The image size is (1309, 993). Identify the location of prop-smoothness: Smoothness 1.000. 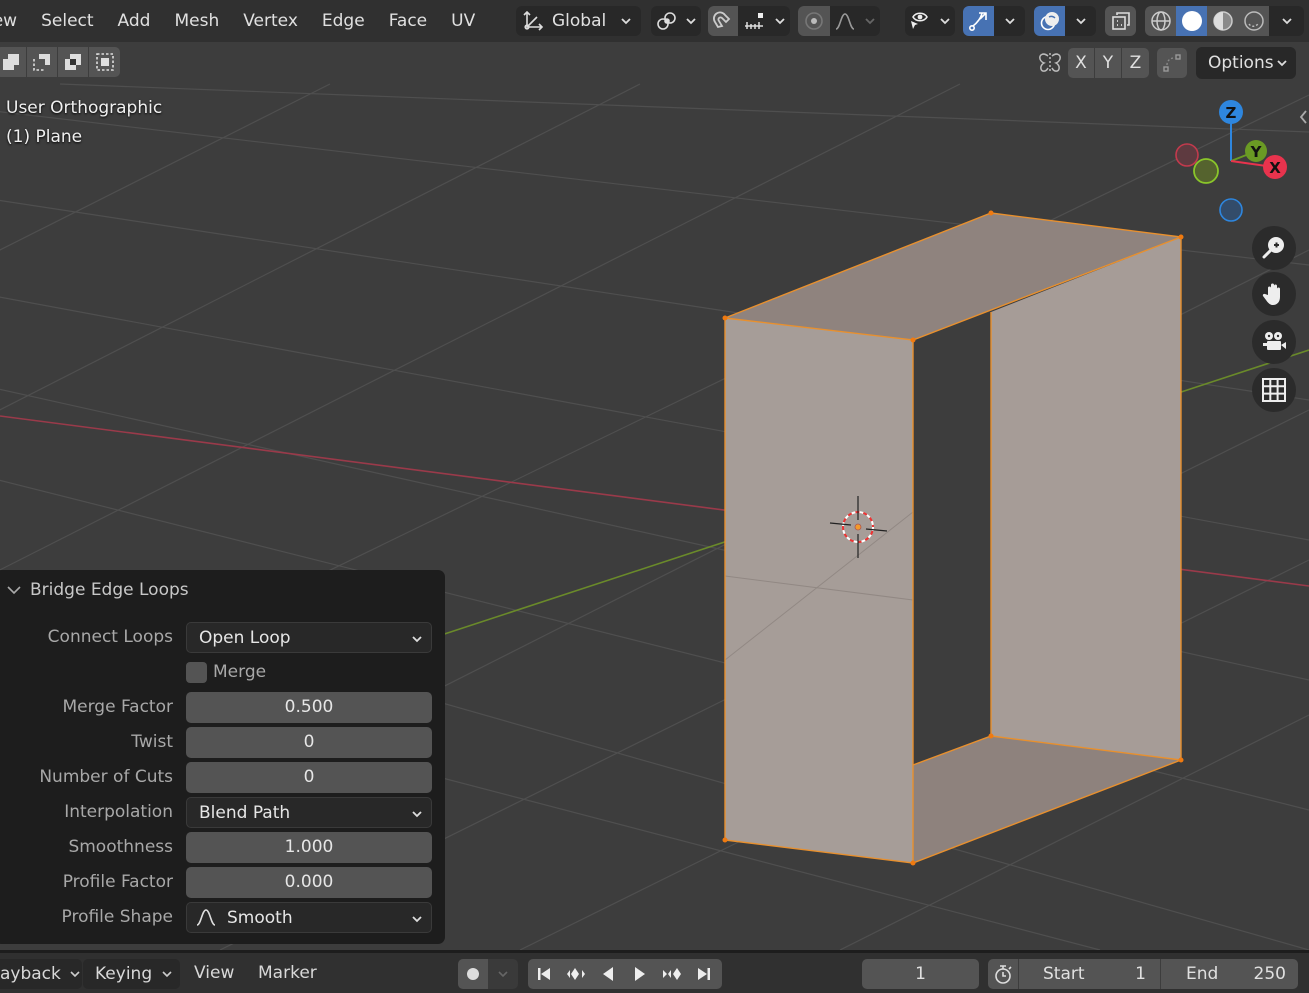
(222, 847).